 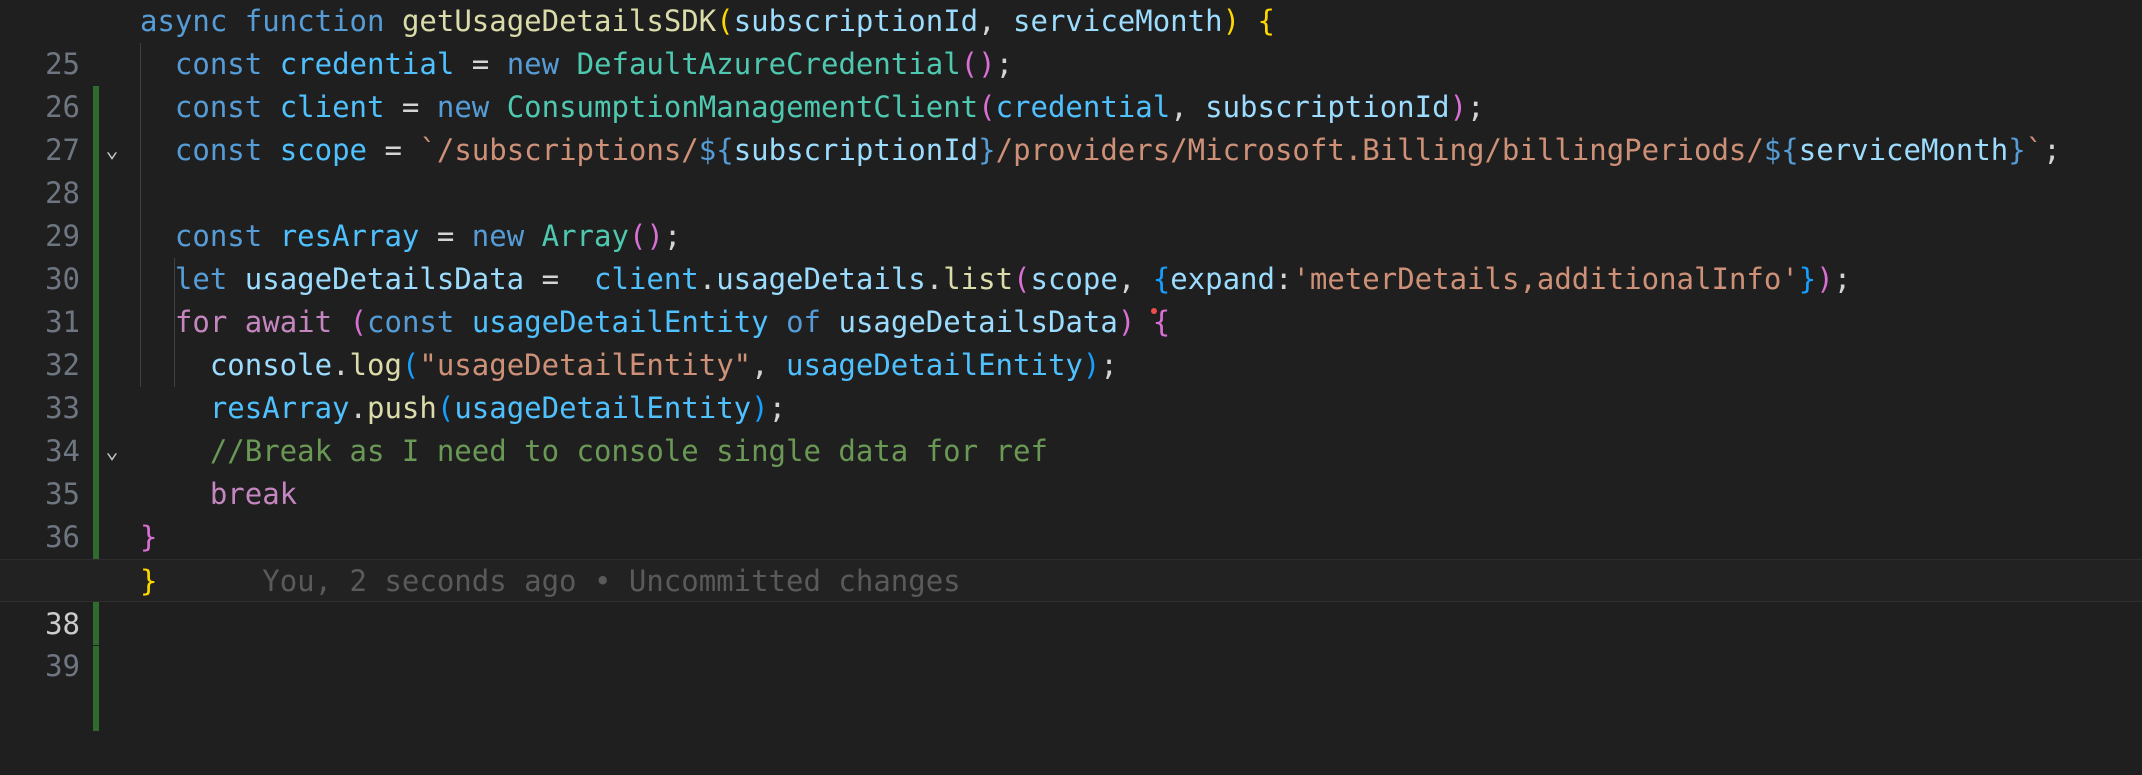 I want to click on code-text: break, so click(x=253, y=494).